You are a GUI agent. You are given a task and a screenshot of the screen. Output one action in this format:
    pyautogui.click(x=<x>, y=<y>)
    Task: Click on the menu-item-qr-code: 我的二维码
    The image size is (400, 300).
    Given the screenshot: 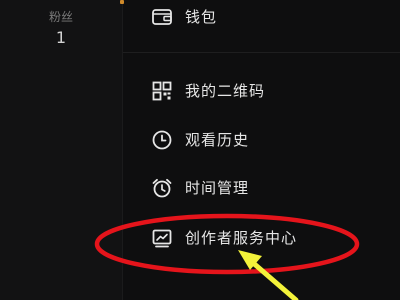 What is the action you would take?
    pyautogui.click(x=261, y=91)
    